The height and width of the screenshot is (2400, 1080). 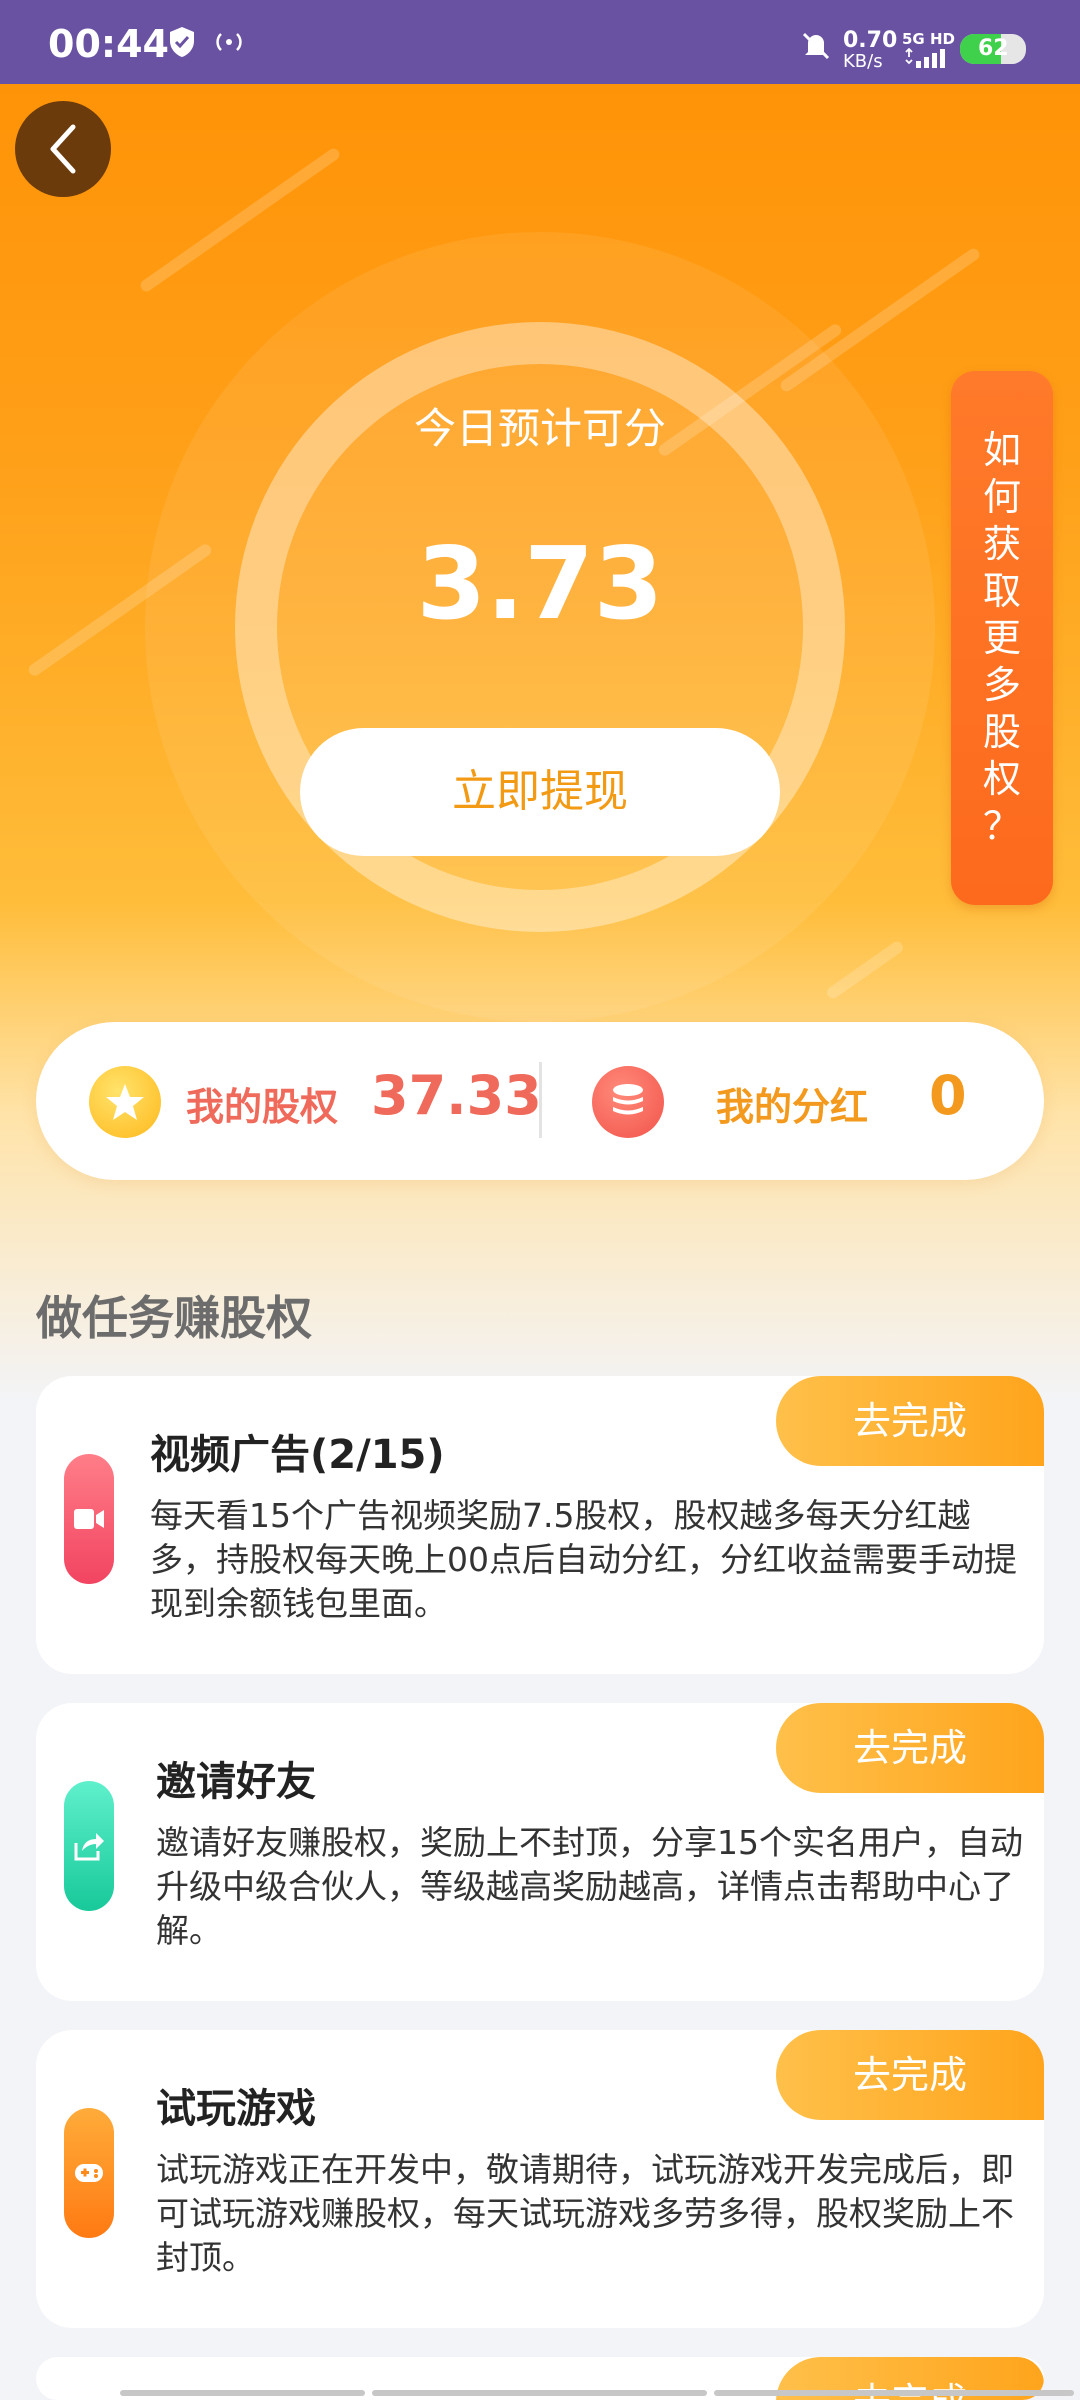 What do you see at coordinates (262, 1107) in the screenshot?
I see `equity-label: 我的股权` at bounding box center [262, 1107].